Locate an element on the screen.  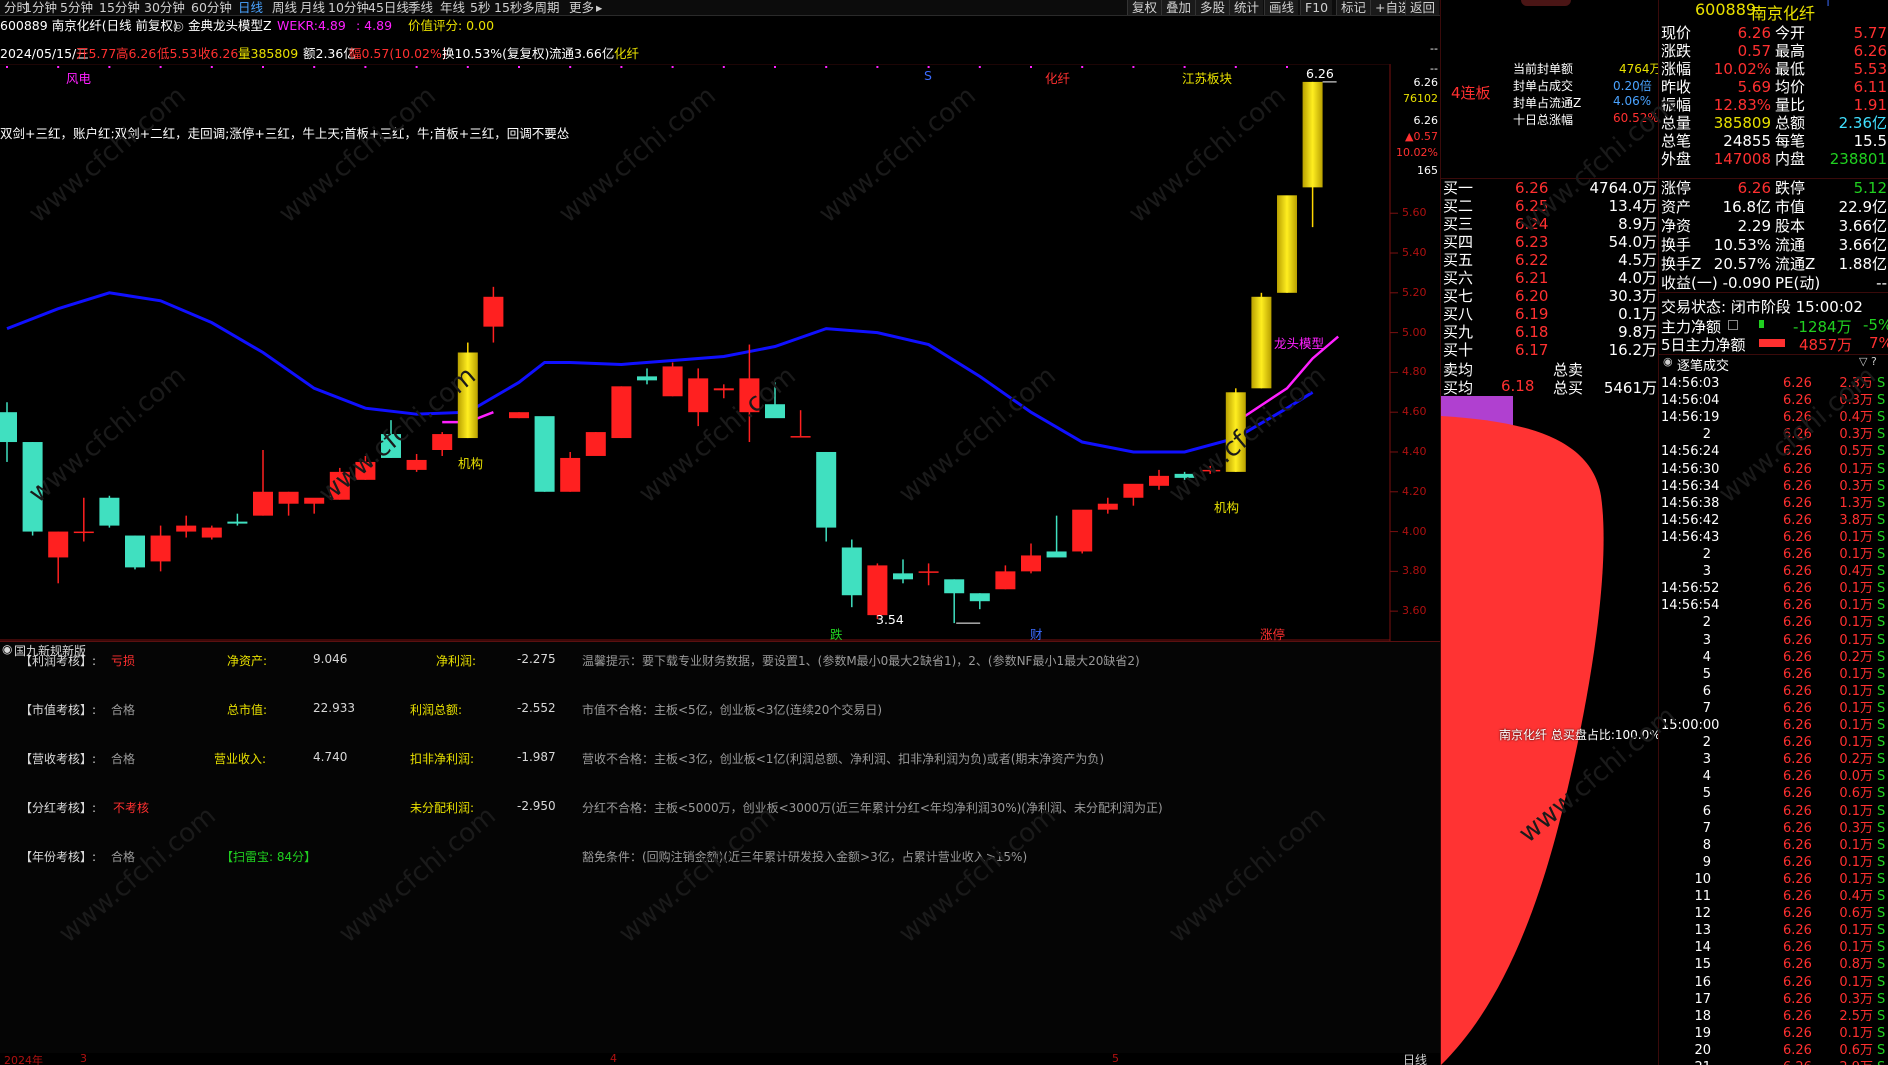
period-tab: 30分钟 is located at coordinates (164, 7).